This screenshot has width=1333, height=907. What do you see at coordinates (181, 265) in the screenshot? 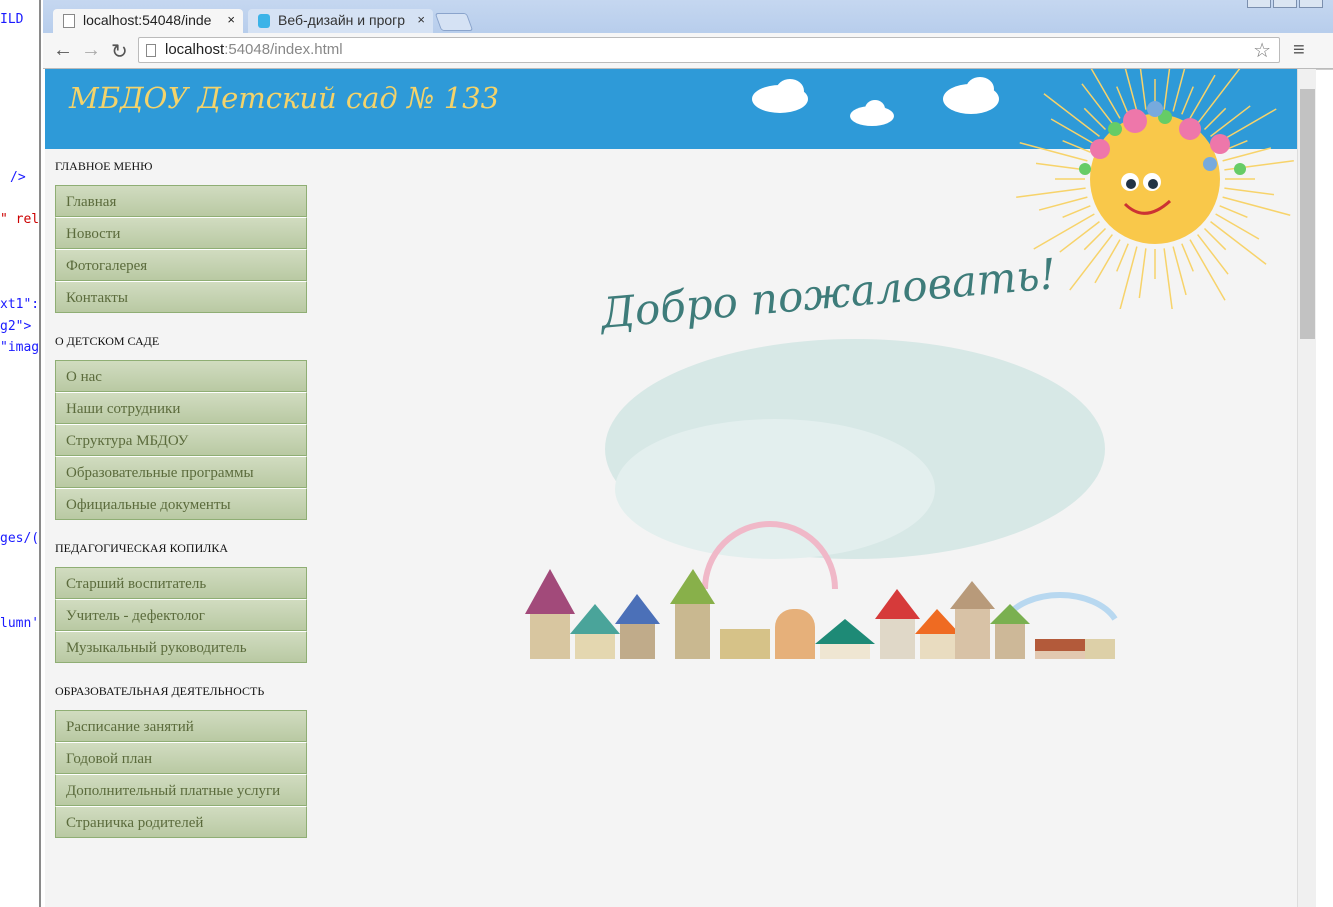
I see `sidebar-menu-item: Фотогалерея` at bounding box center [181, 265].